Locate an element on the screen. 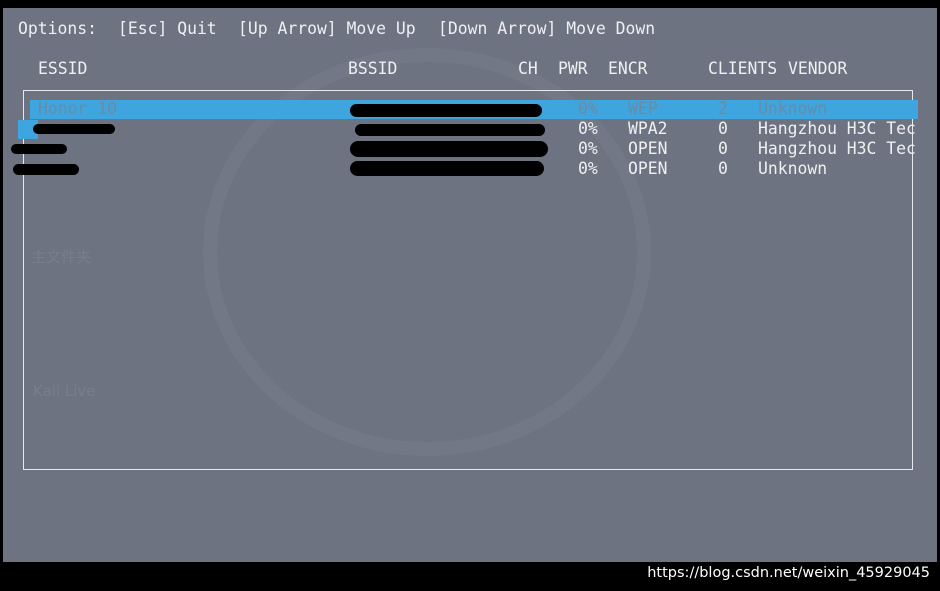 The image size is (940, 591). blog-watermark: https://blog.csdn.net/weixin_45929045 is located at coordinates (788, 573).